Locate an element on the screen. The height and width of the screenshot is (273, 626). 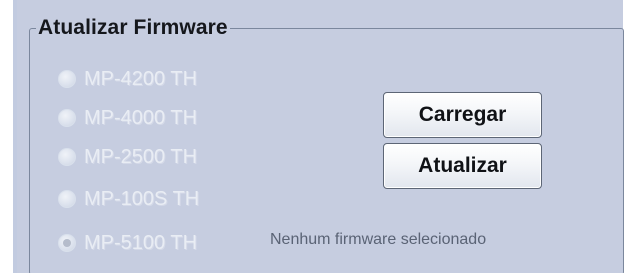
load-button: Carregar is located at coordinates (462, 115).